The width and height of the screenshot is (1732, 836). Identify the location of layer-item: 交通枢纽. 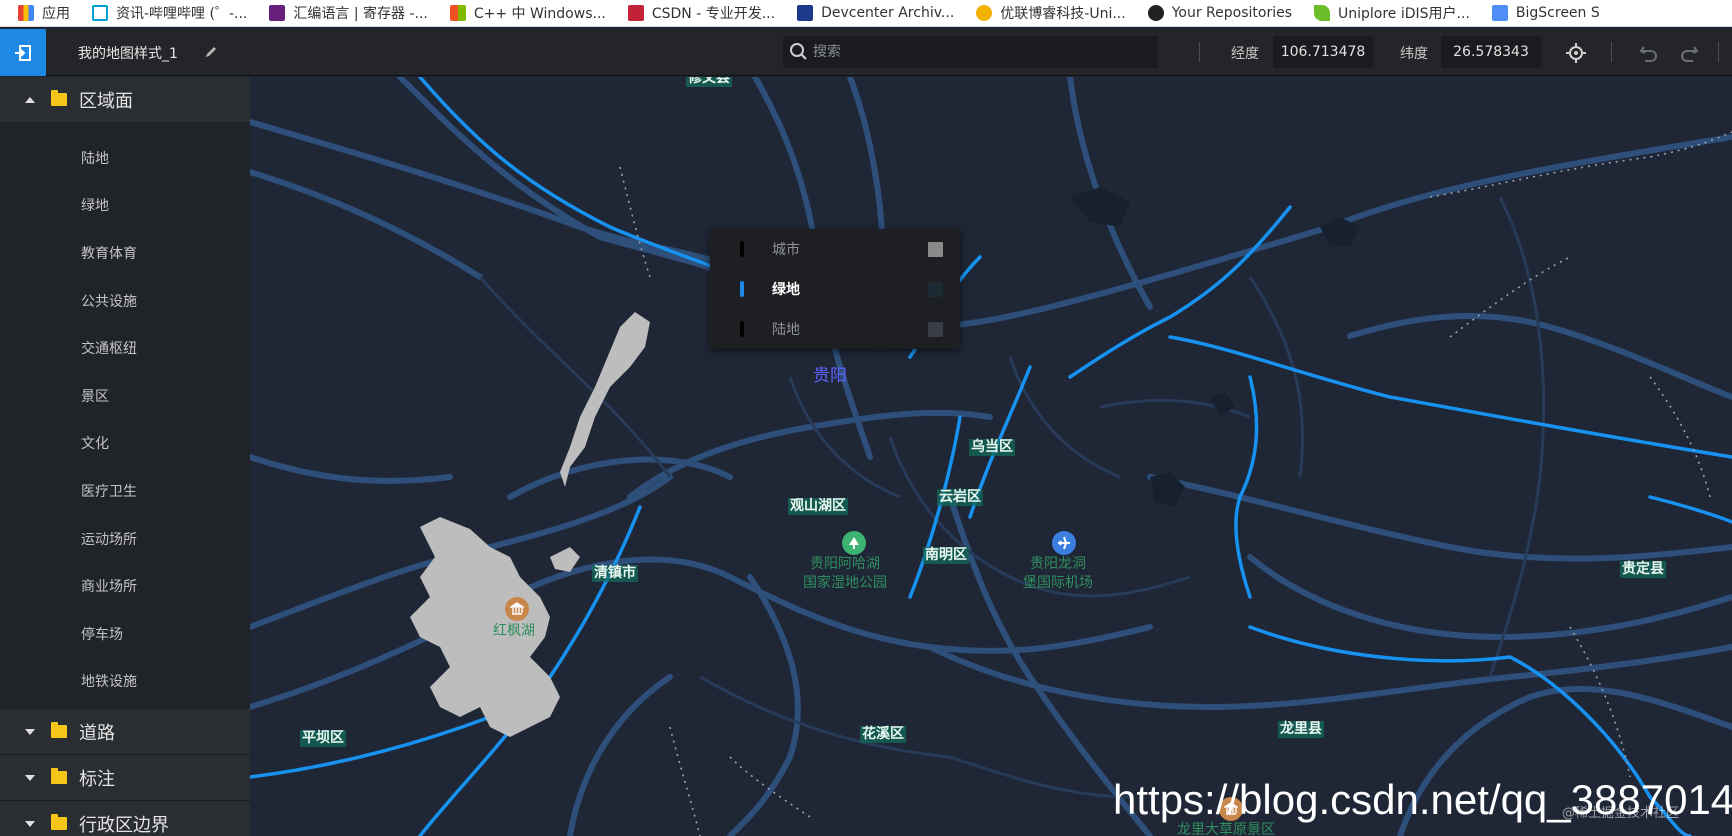
(125, 348).